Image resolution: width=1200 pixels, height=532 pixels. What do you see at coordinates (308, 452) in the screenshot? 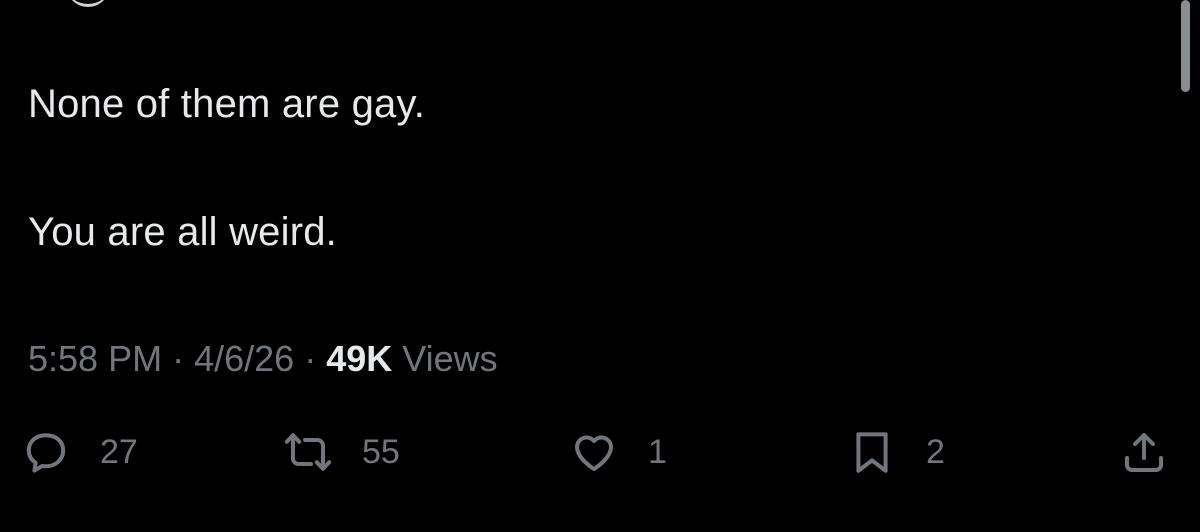
I see `repost-icon` at bounding box center [308, 452].